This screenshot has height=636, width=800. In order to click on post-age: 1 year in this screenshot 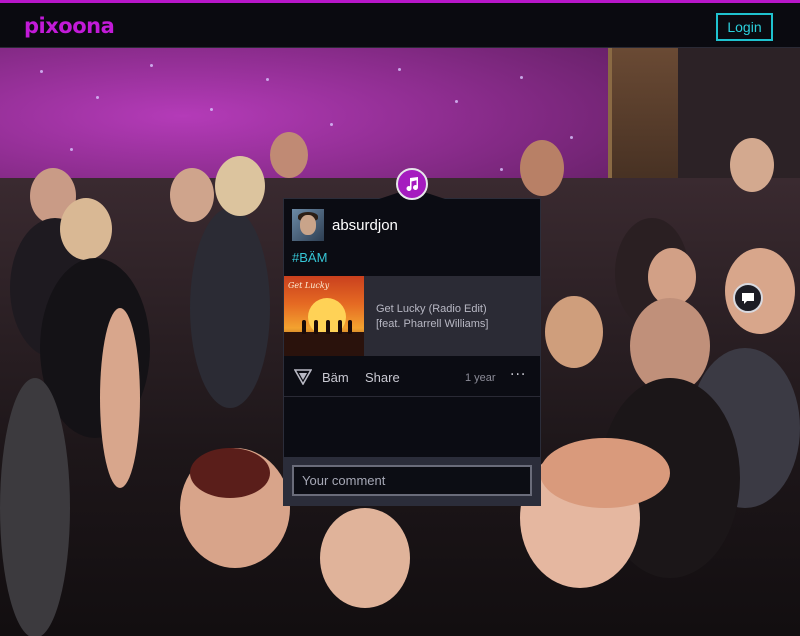, I will do `click(480, 378)`.